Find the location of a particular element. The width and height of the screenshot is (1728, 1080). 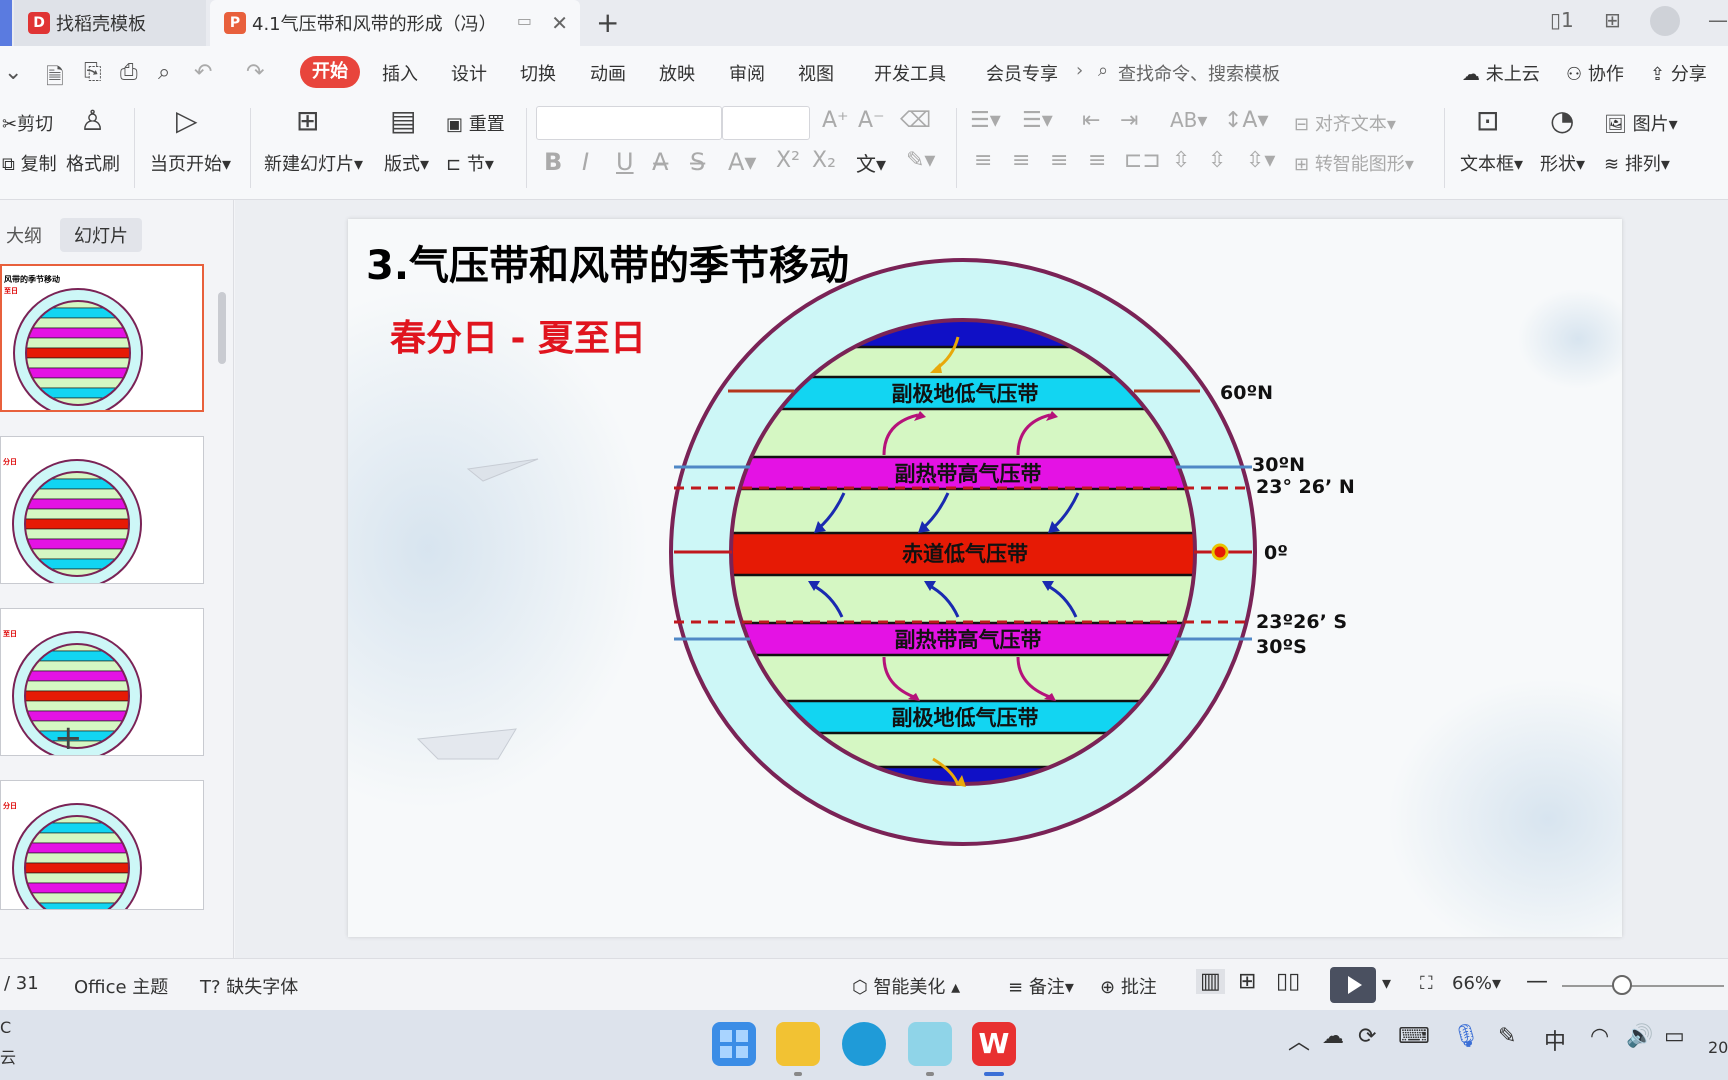

numbered-list-icon: ☰▾ is located at coordinates (1037, 120).